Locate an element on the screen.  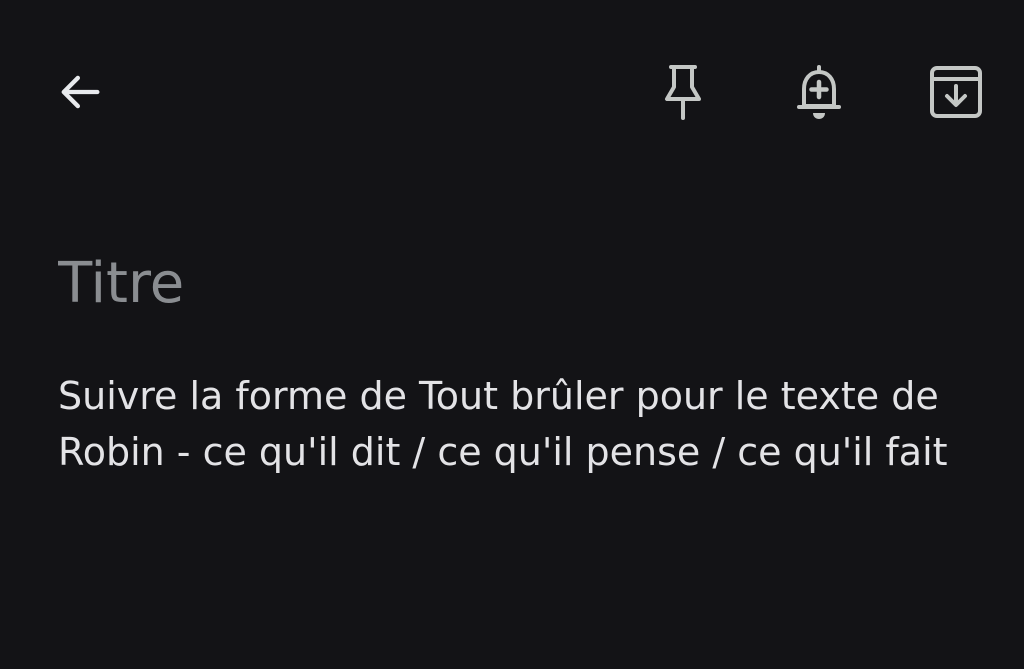
archive-button is located at coordinates (956, 92).